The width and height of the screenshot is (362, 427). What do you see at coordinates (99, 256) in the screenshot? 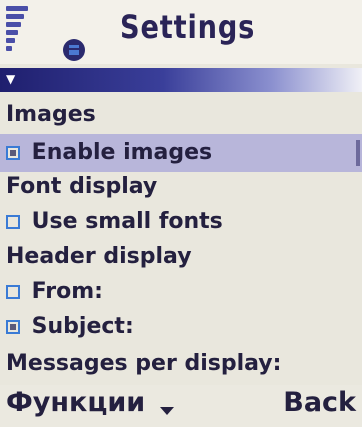
I see `section-label: Header display` at bounding box center [99, 256].